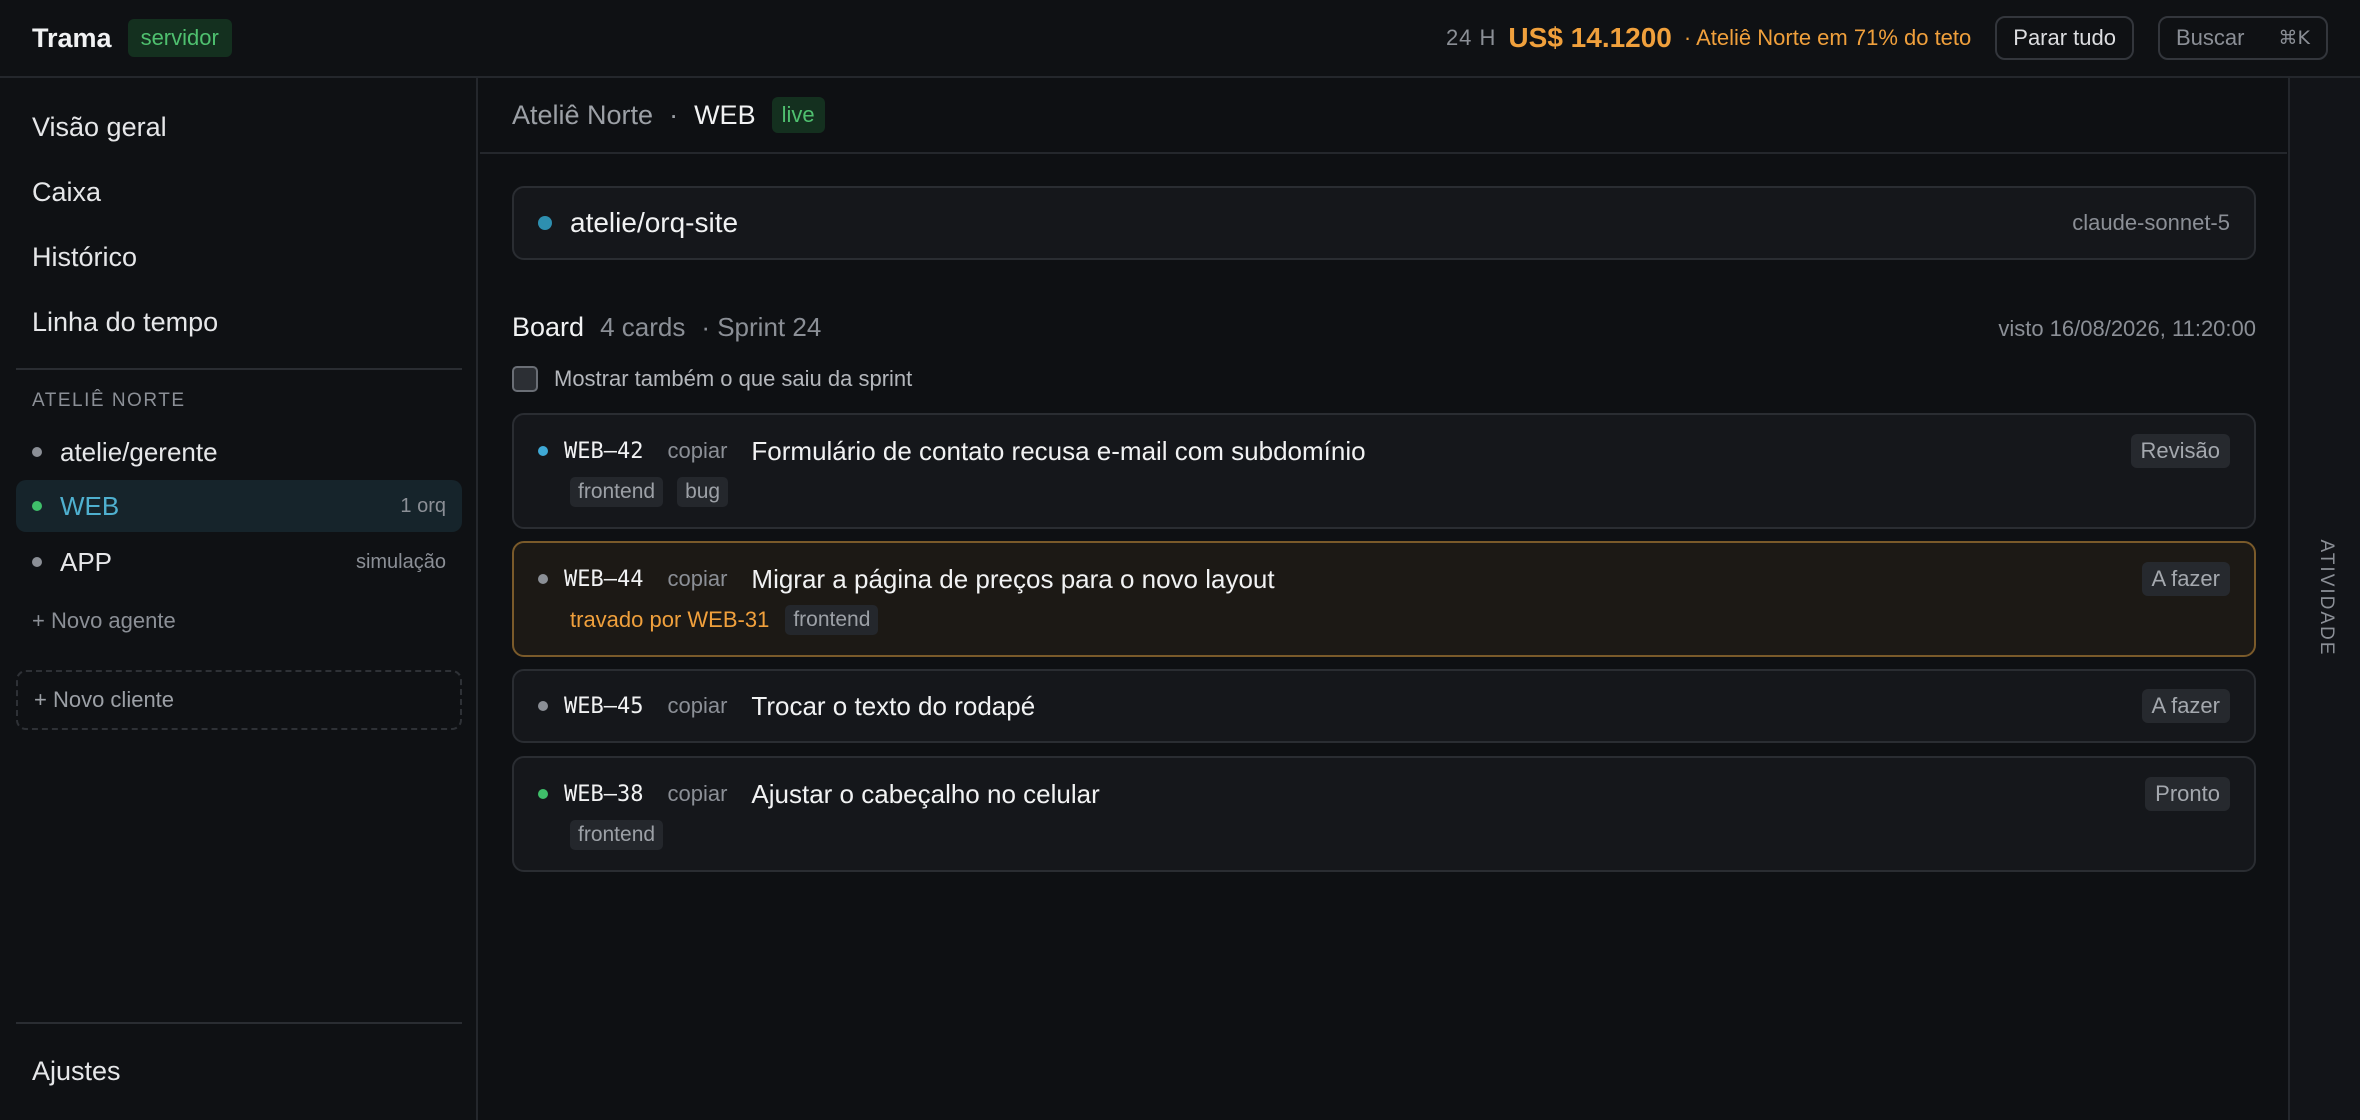  I want to click on nav-item-overview: Visão geral, so click(99, 127).